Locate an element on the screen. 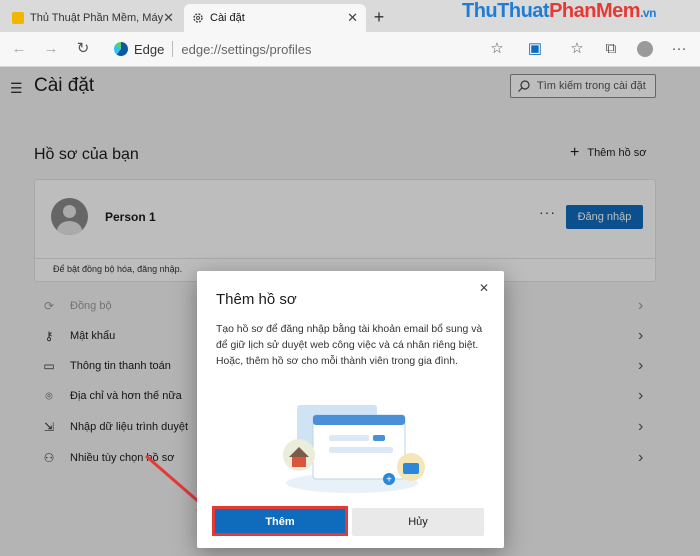 The image size is (700, 556). back-arrow-icon: ← is located at coordinates (19, 49).